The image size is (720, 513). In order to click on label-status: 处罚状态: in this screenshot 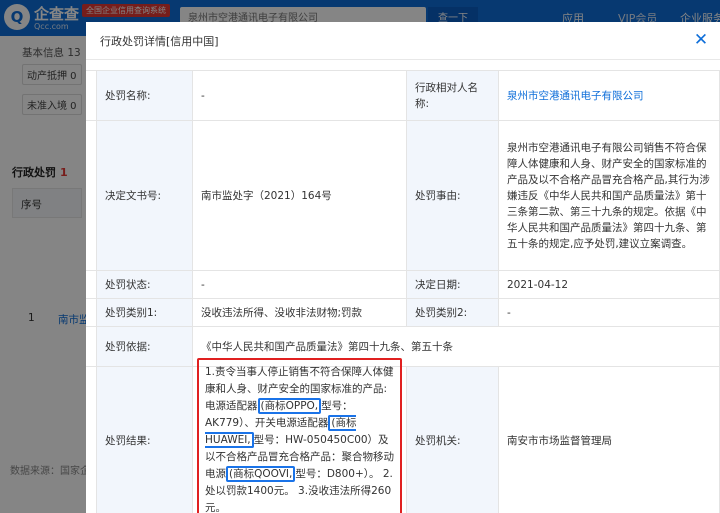, I will do `click(144, 284)`.